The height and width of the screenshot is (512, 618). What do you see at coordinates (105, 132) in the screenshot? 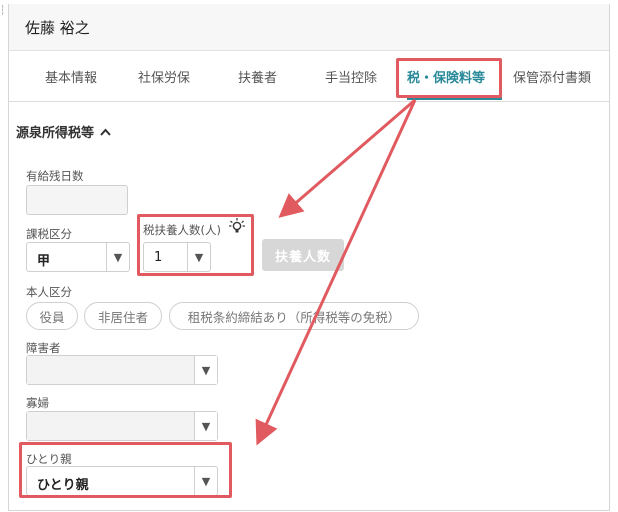
I see `chevron-up-icon` at bounding box center [105, 132].